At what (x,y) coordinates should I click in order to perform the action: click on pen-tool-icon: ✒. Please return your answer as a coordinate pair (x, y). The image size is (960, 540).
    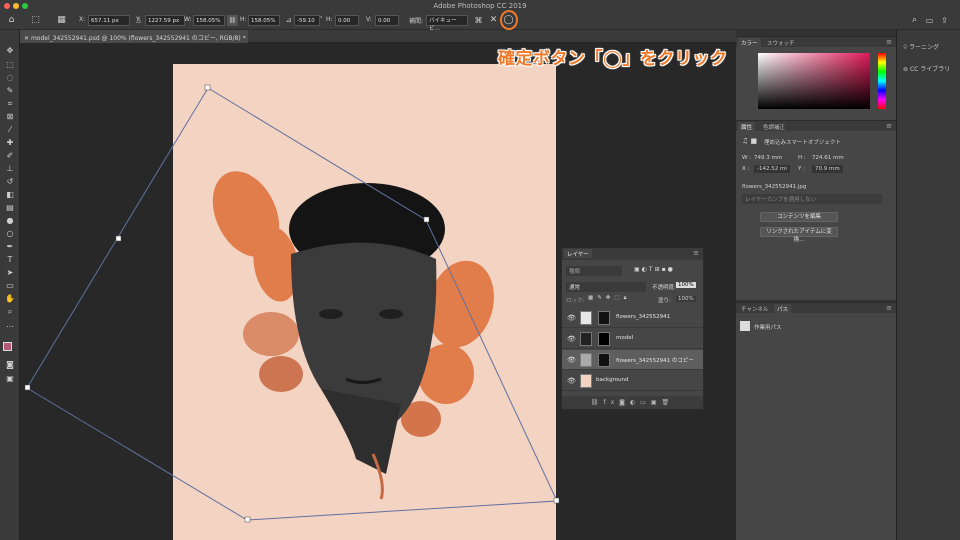
    Looking at the image, I should click on (10, 247).